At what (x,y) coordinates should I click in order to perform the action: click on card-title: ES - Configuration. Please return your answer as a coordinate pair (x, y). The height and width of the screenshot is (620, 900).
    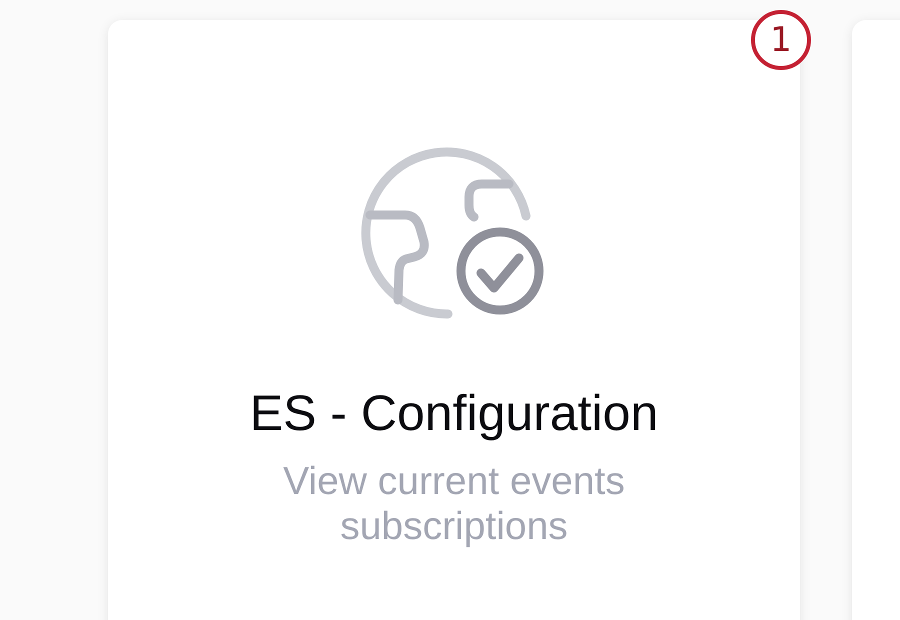
    Looking at the image, I should click on (454, 413).